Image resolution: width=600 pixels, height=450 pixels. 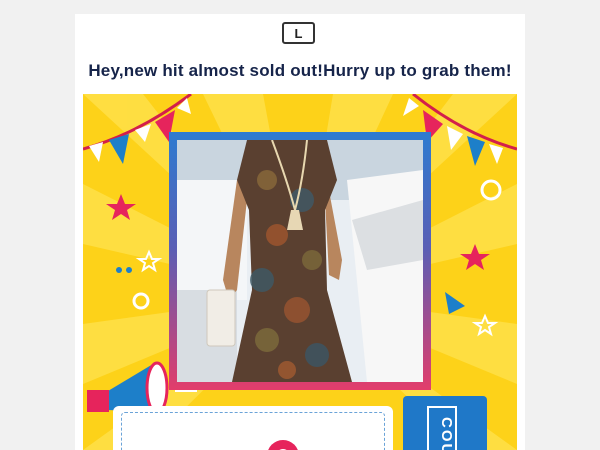 I want to click on coupon-ticket-graphic, so click(x=283, y=445).